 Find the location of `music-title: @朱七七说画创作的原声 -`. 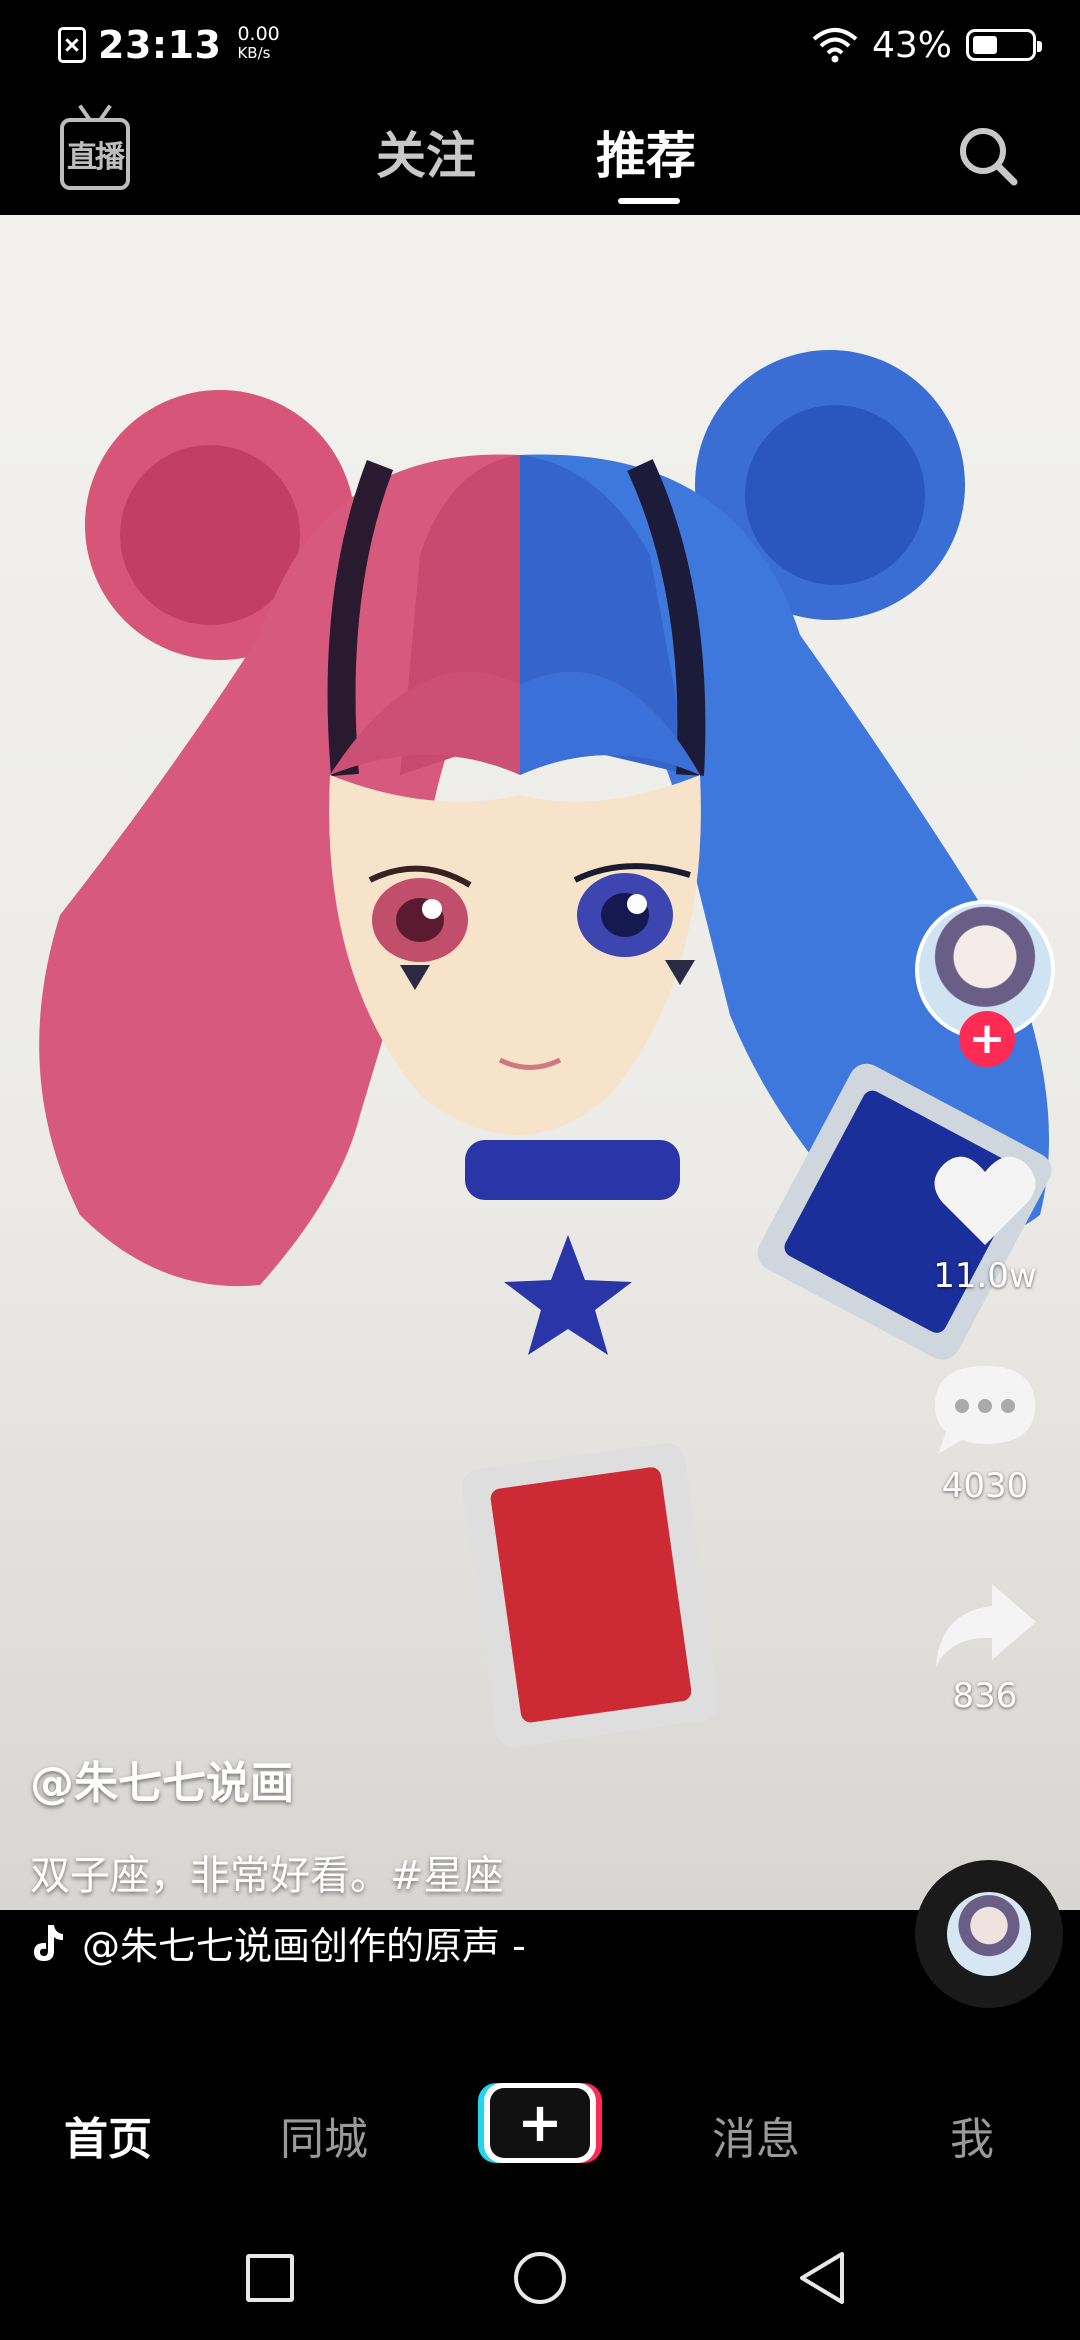

music-title: @朱七七说画创作的原声 - is located at coordinates (304, 1942).